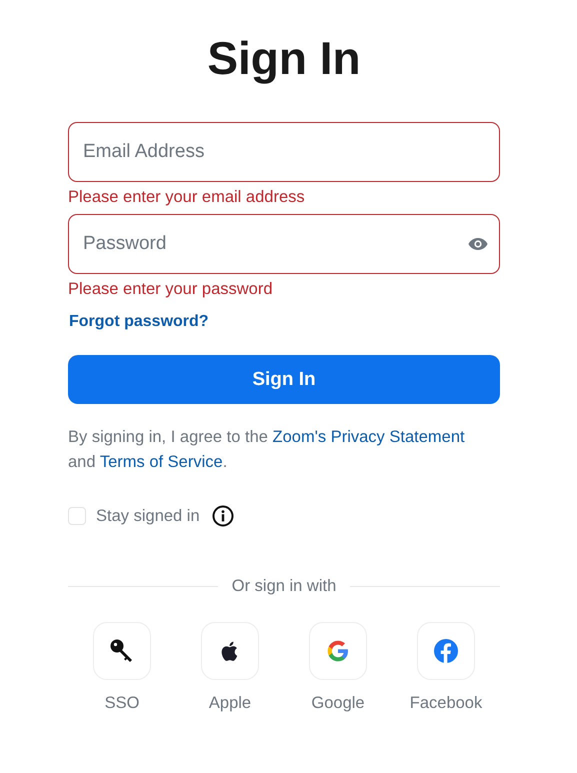 This screenshot has width=577, height=773. Describe the element at coordinates (77, 516) in the screenshot. I see `stay-signed-in-checkbox` at that location.